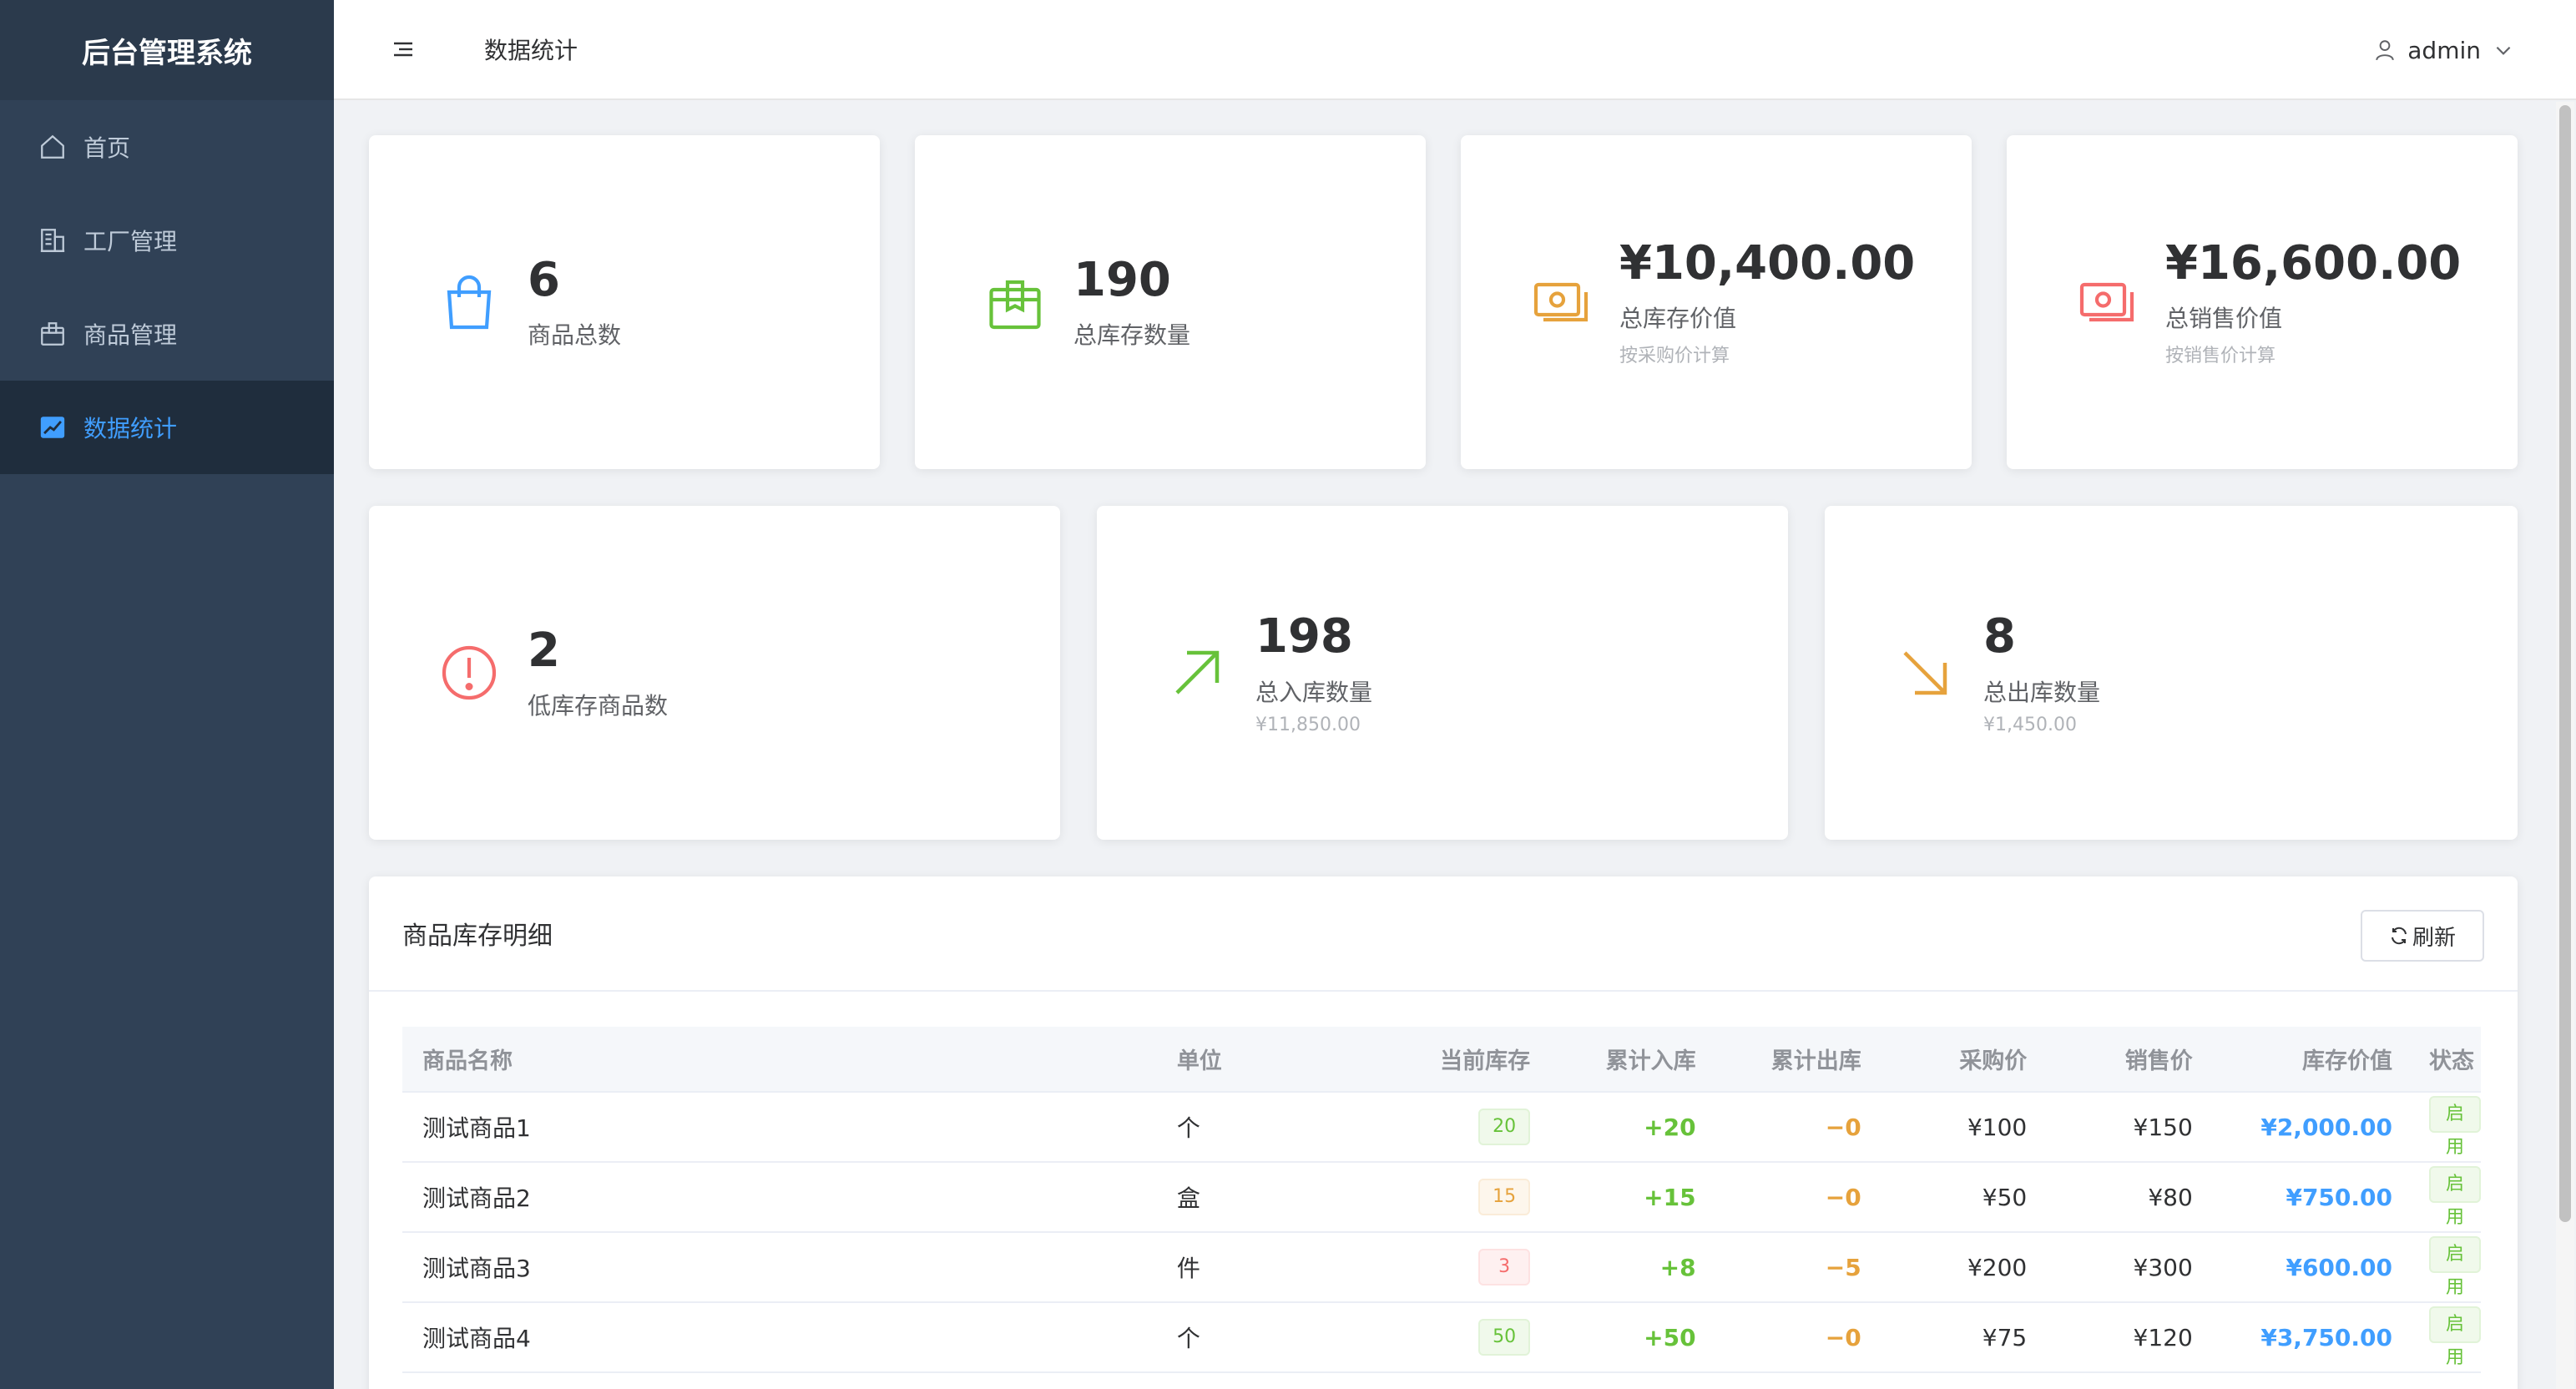  Describe the element at coordinates (624, 302) in the screenshot. I see `stat-card-total-products: 6 商品总数` at that location.